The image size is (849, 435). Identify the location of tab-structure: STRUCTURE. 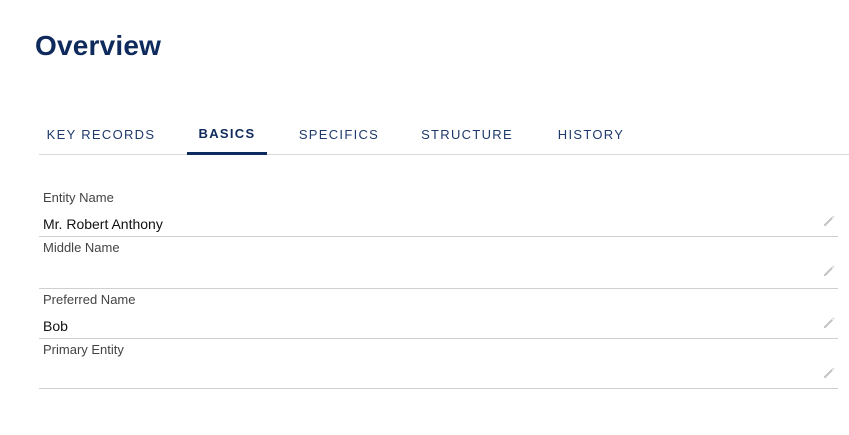
(467, 135).